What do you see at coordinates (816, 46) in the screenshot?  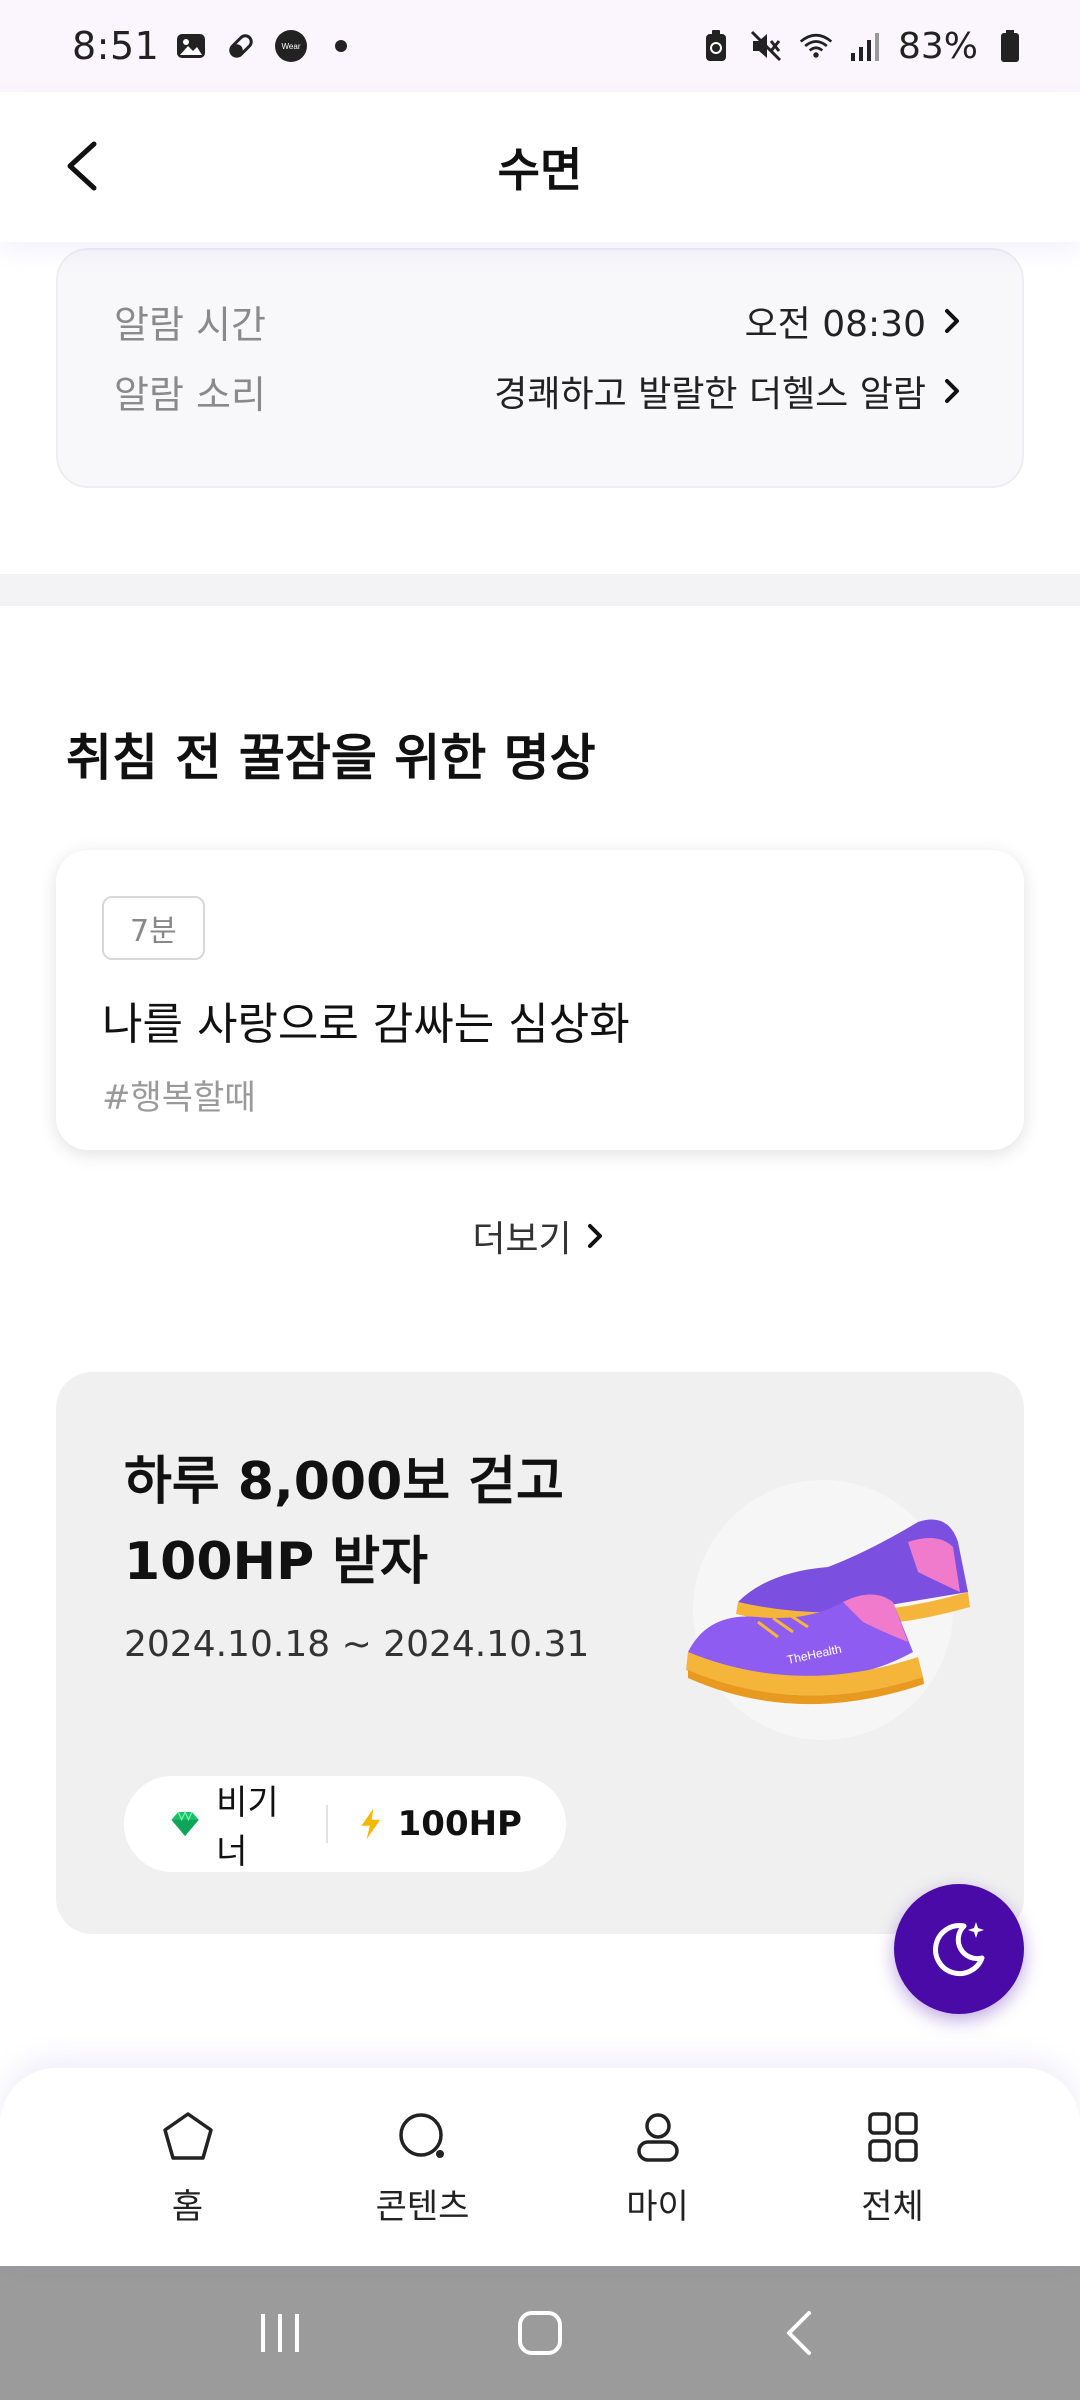 I see `wifi-icon` at bounding box center [816, 46].